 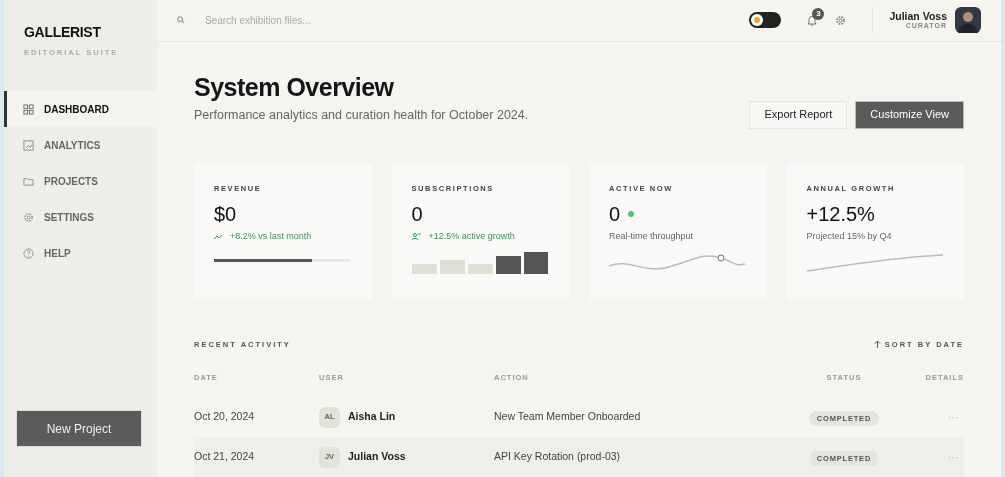 What do you see at coordinates (568, 417) in the screenshot?
I see `action-cell-text: New Team Member Onboarded` at bounding box center [568, 417].